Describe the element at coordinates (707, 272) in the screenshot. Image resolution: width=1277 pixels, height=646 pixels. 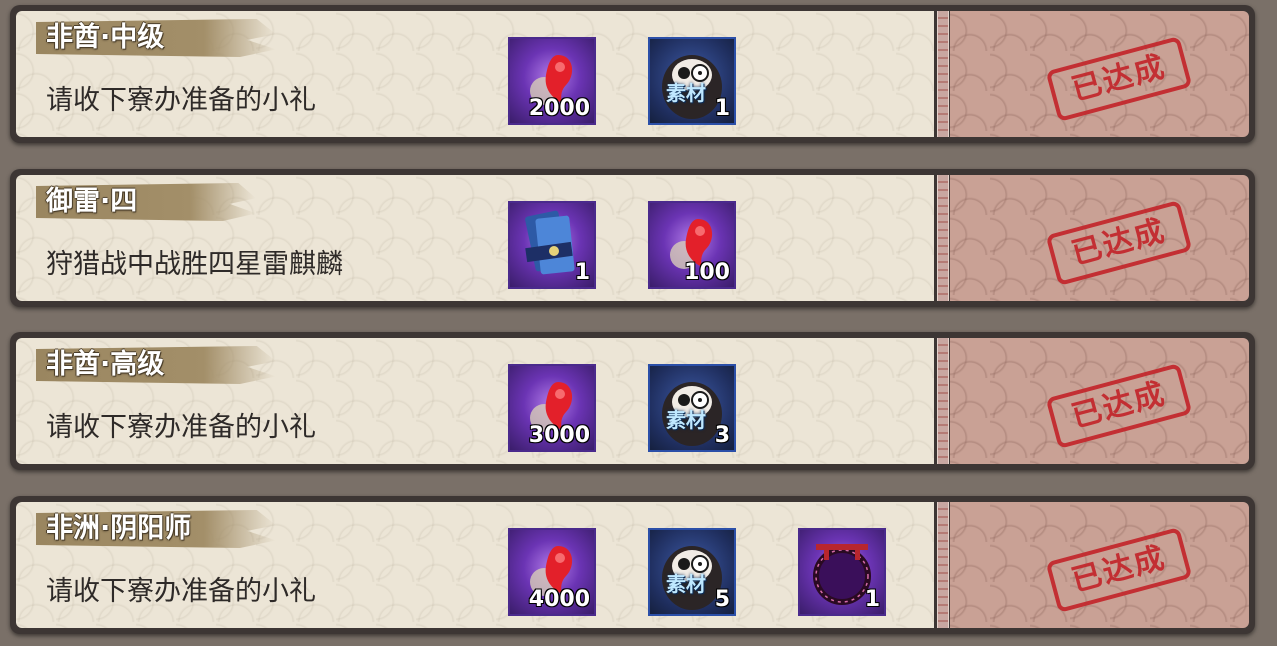
I see `reward-quantity: 100` at that location.